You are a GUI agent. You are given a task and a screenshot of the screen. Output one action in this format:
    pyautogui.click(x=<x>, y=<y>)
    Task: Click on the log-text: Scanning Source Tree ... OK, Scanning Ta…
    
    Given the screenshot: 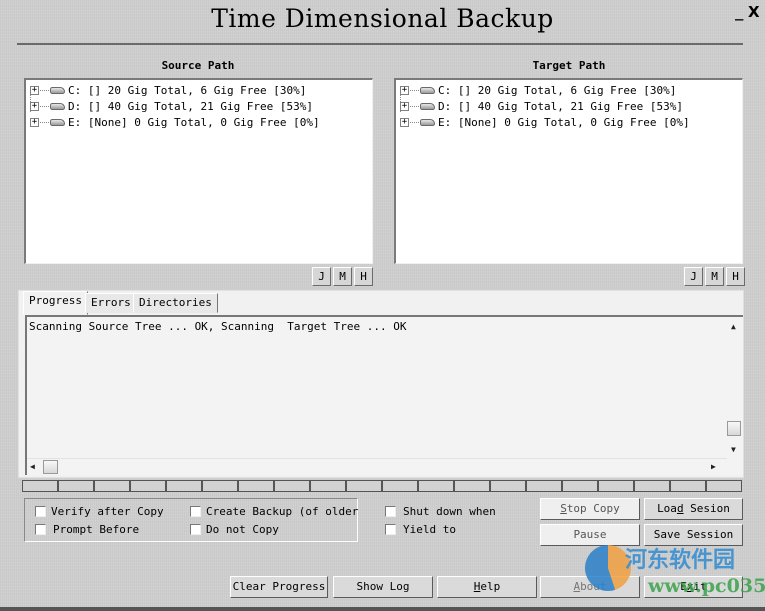 What is the action you would take?
    pyautogui.click(x=218, y=326)
    